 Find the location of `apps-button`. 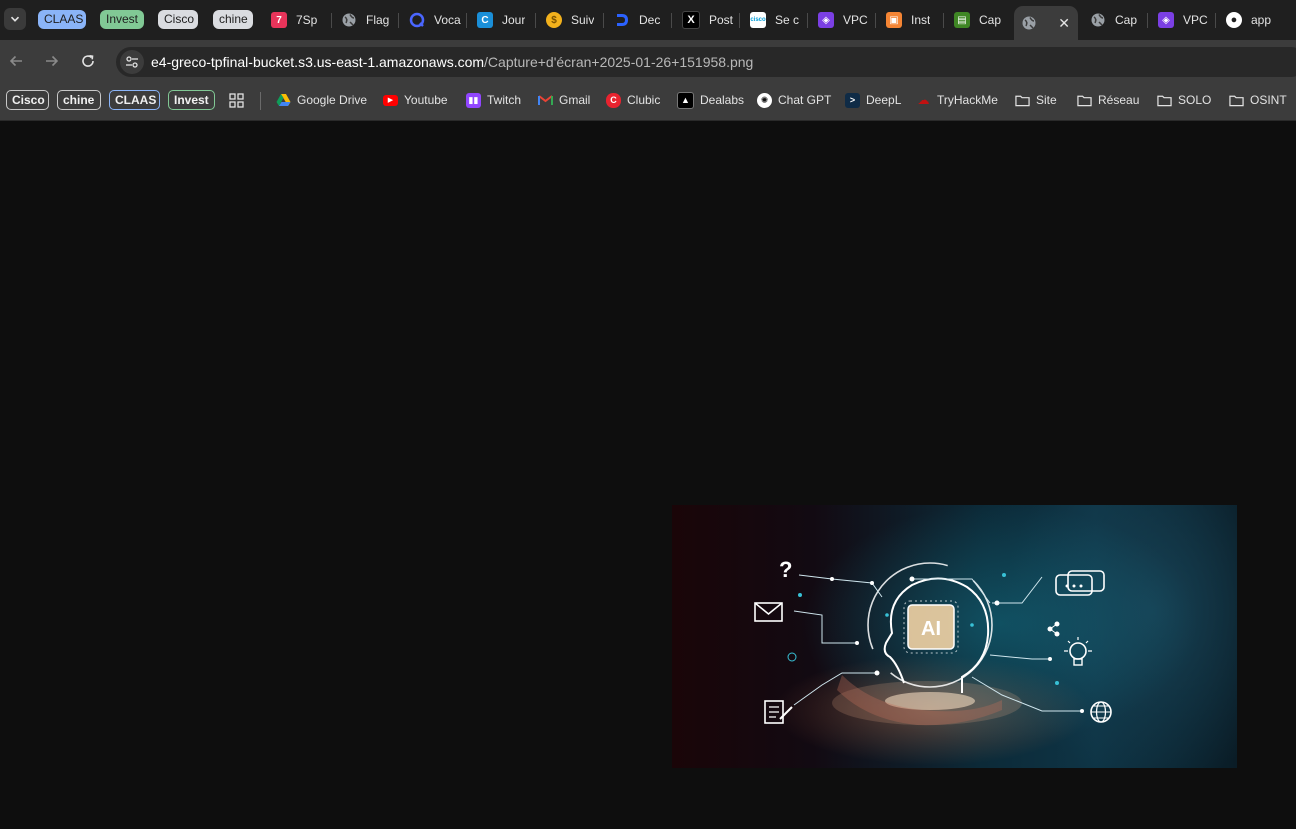

apps-button is located at coordinates (236, 100).